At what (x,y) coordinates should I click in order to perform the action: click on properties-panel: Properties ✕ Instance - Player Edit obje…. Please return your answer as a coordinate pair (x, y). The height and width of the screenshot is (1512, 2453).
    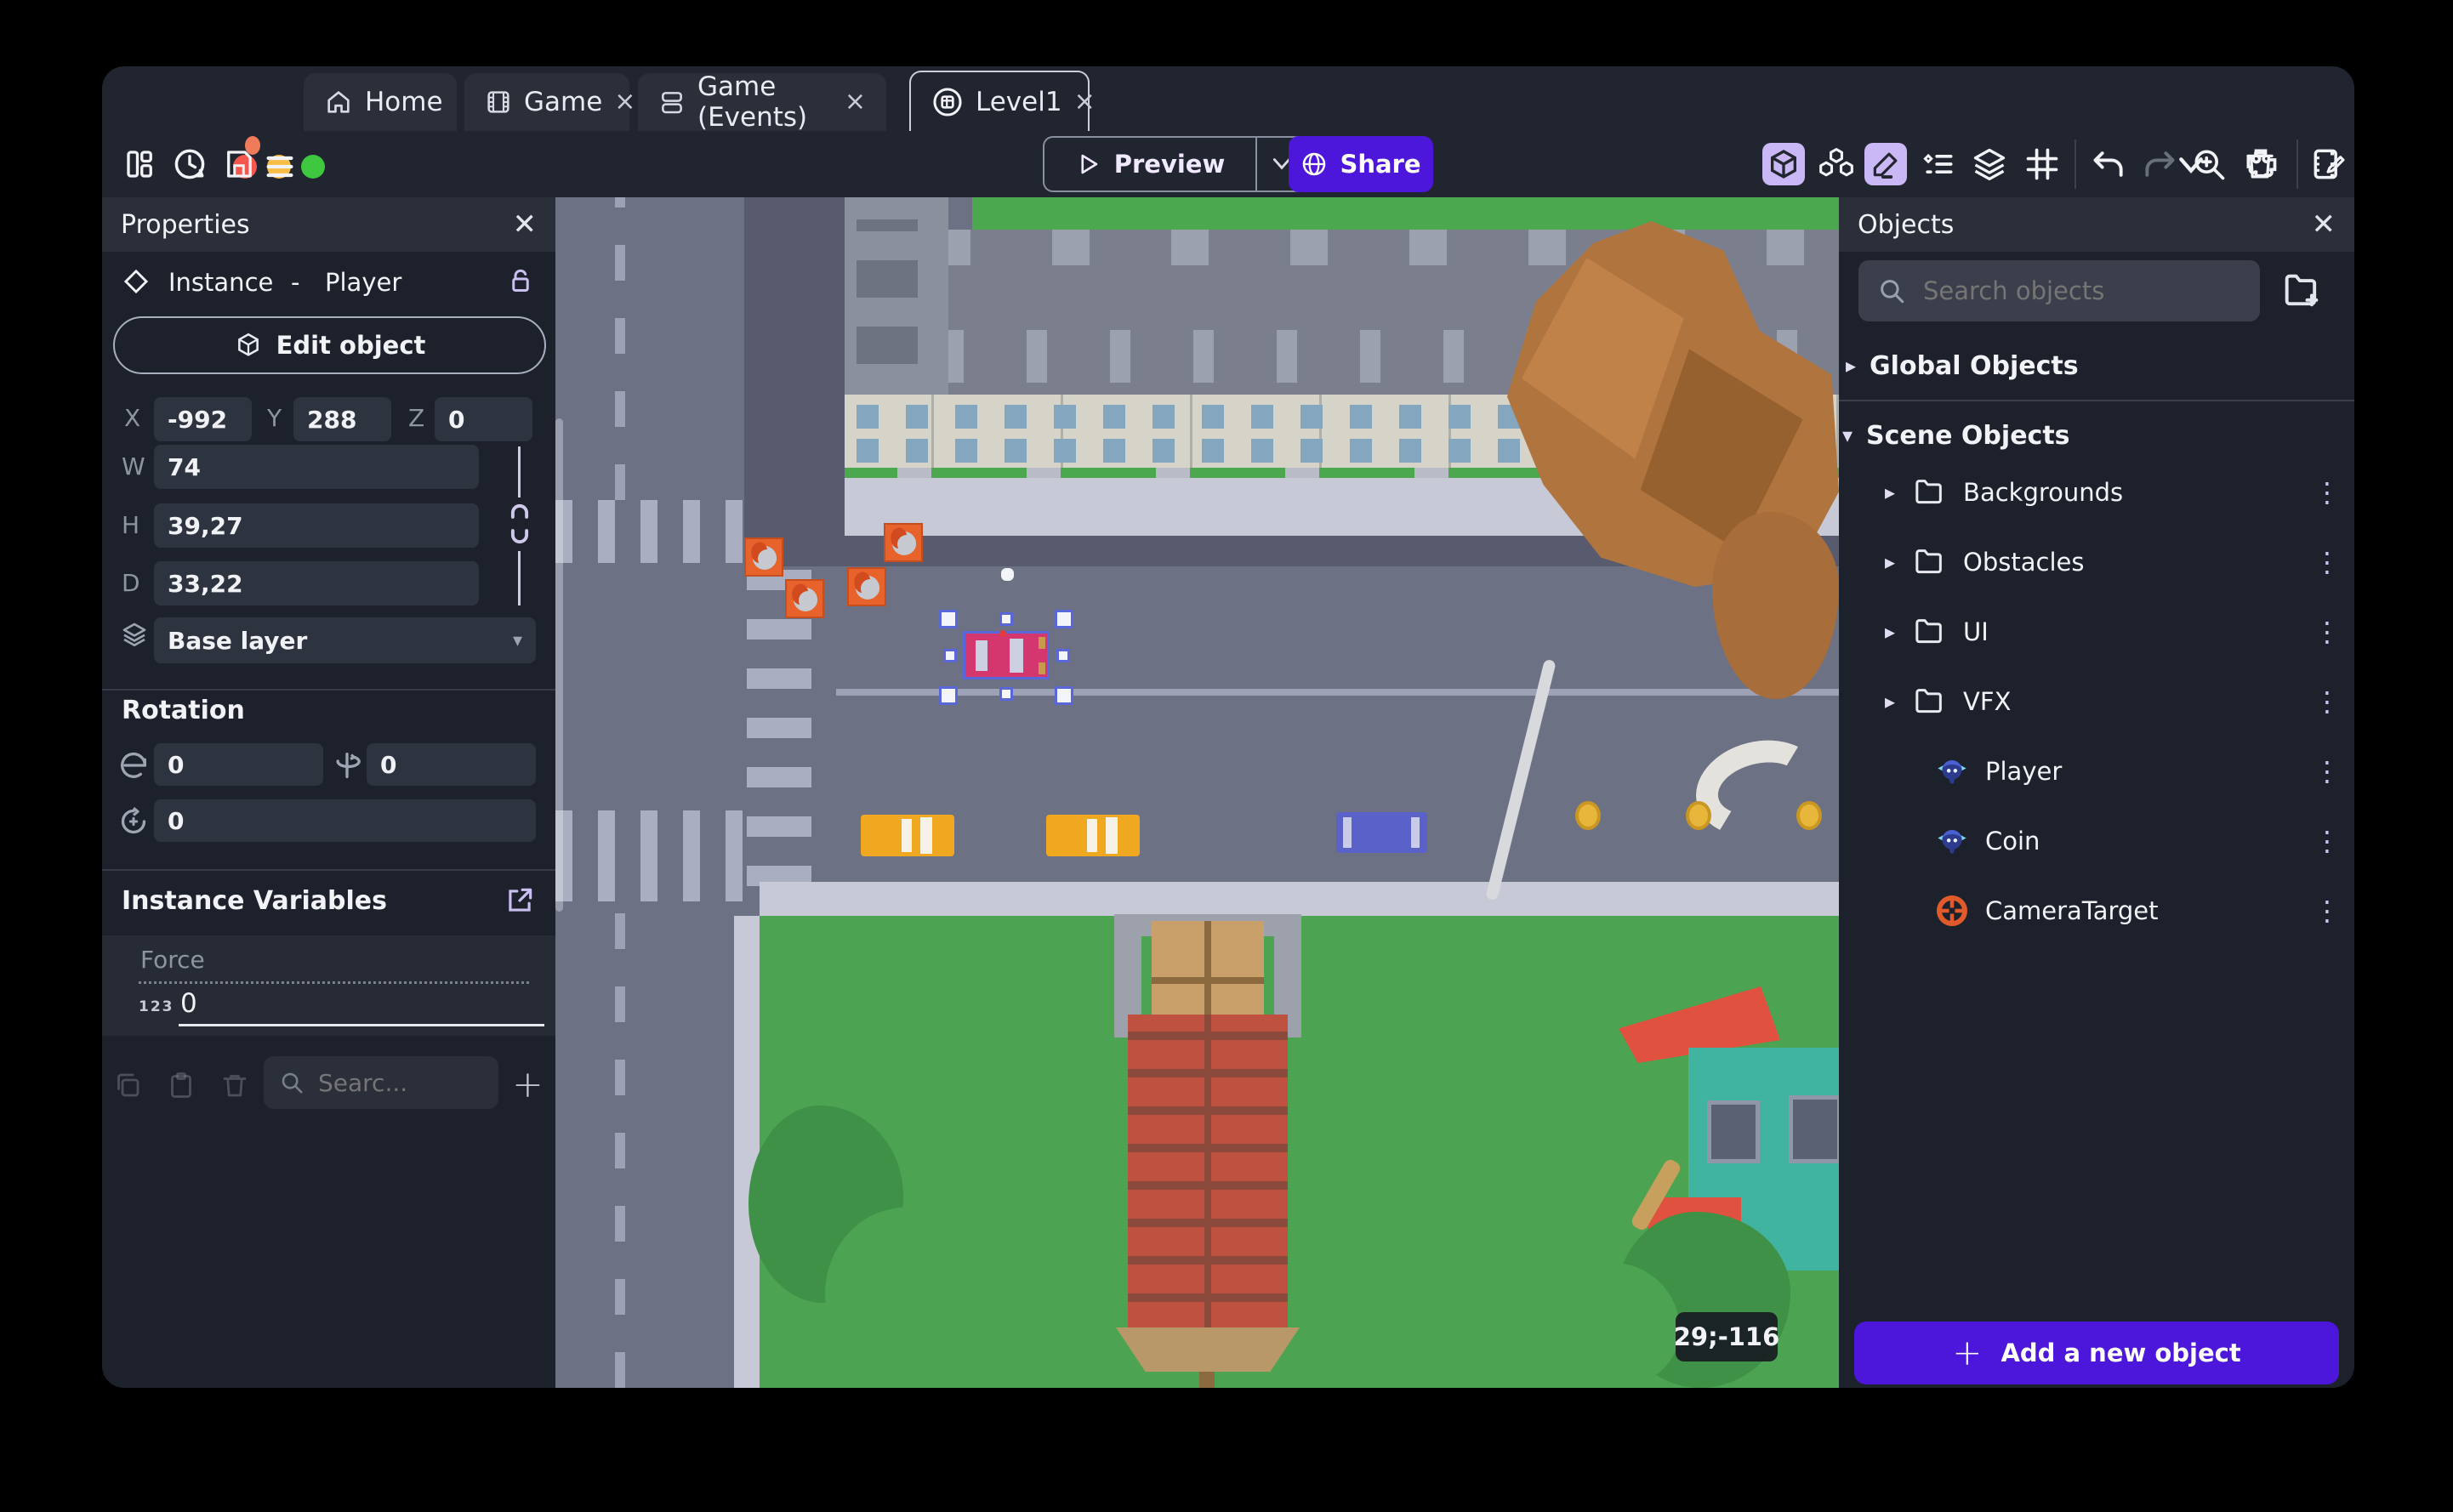
    Looking at the image, I should click on (328, 792).